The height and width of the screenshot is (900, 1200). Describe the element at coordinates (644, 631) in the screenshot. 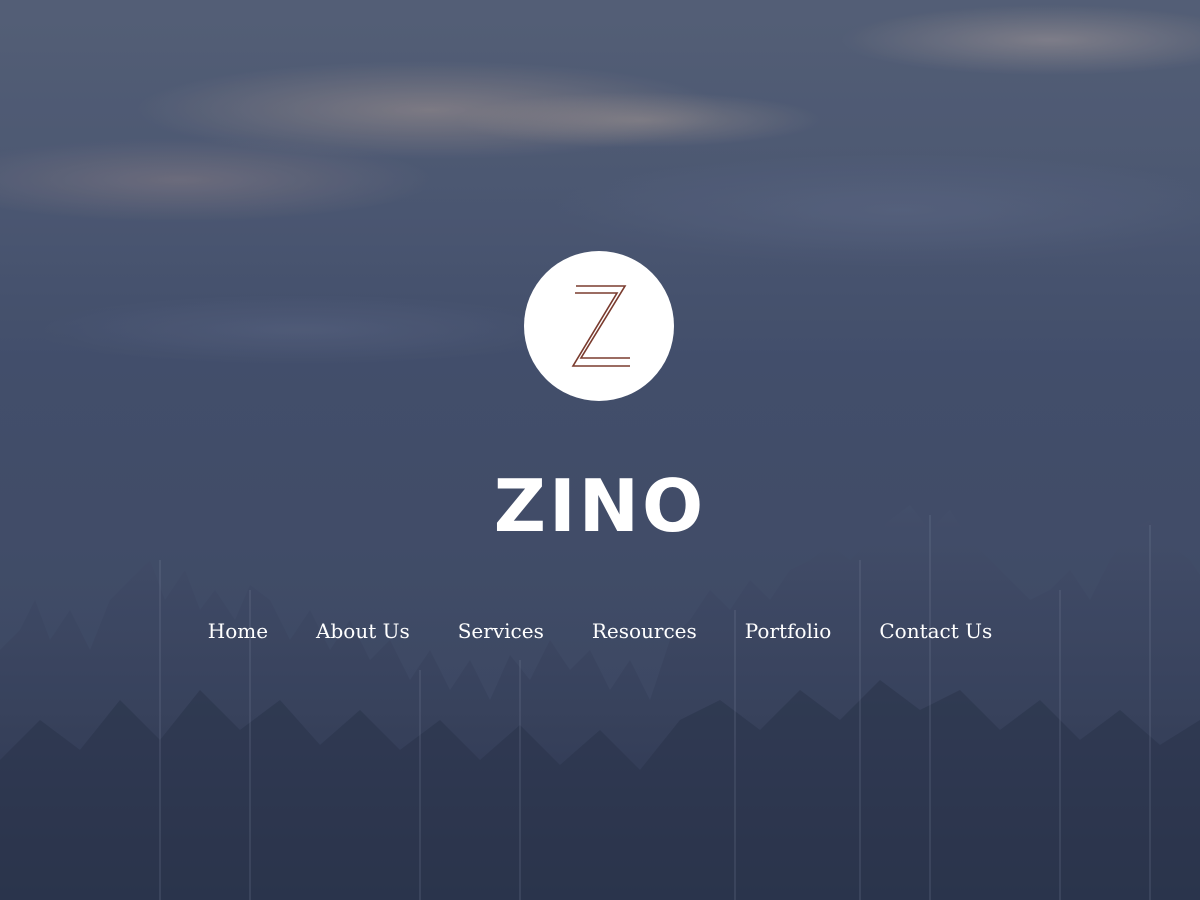

I see `nav-resources: Resources` at that location.